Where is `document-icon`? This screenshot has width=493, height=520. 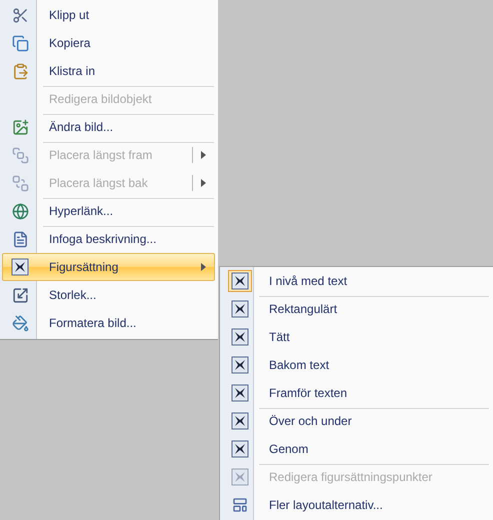 document-icon is located at coordinates (20, 239).